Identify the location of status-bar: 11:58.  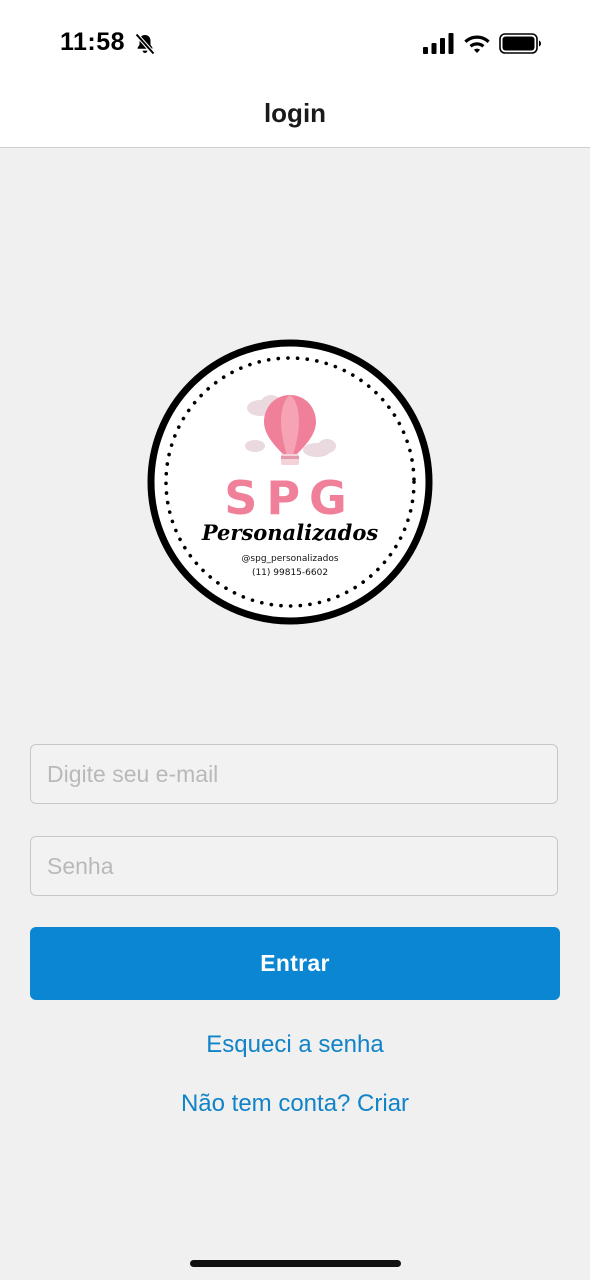
(295, 40).